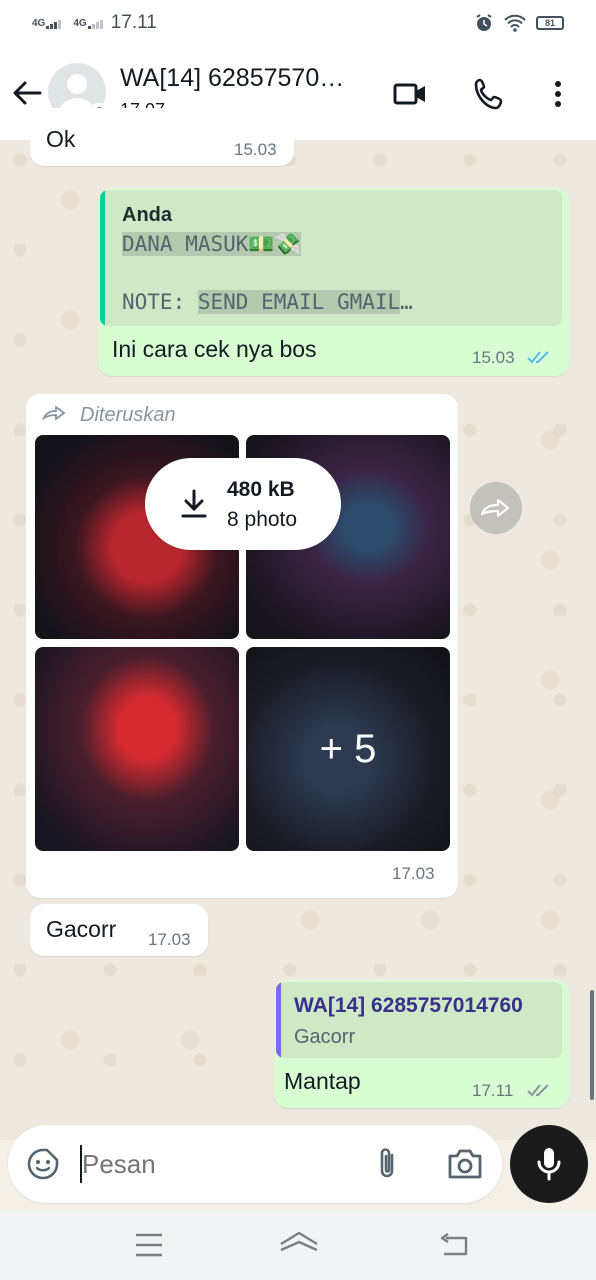 The image size is (596, 1280). What do you see at coordinates (43, 1164) in the screenshot?
I see `sticker-icon` at bounding box center [43, 1164].